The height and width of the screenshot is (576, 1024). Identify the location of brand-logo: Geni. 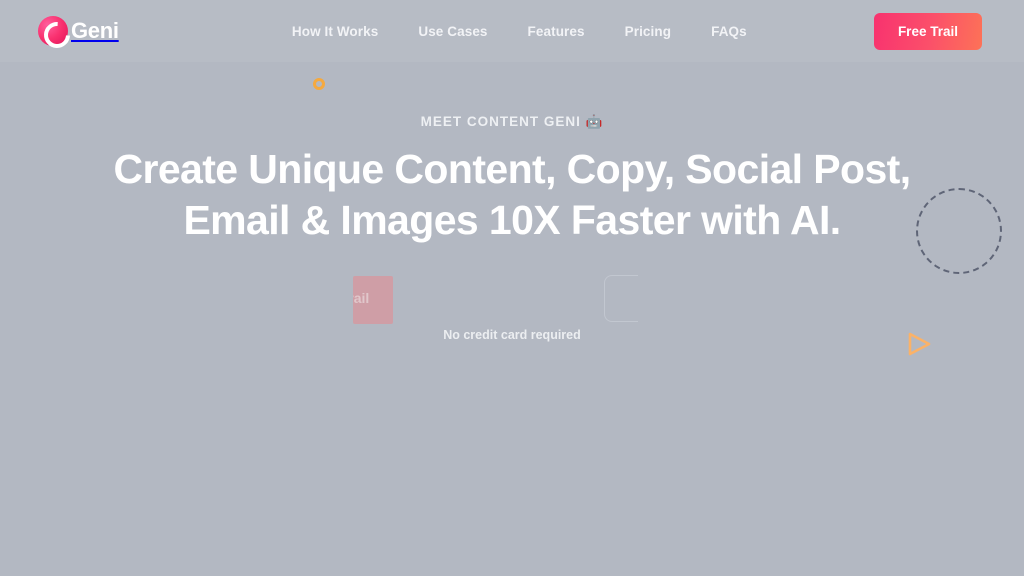
(78, 31).